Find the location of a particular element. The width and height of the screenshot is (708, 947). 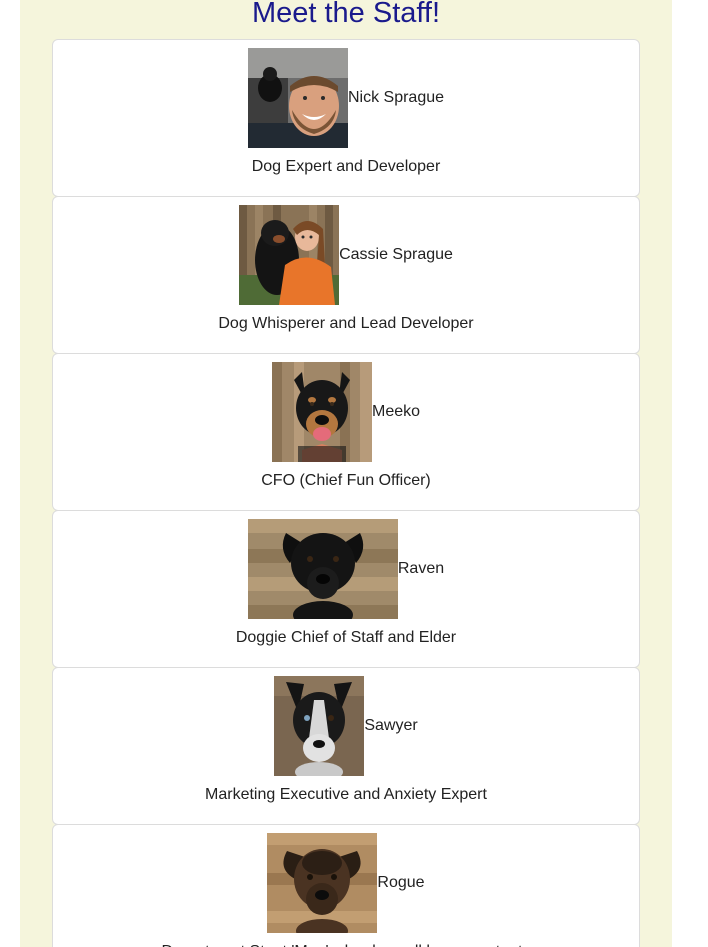

staff-name: Rogue is located at coordinates (401, 882).